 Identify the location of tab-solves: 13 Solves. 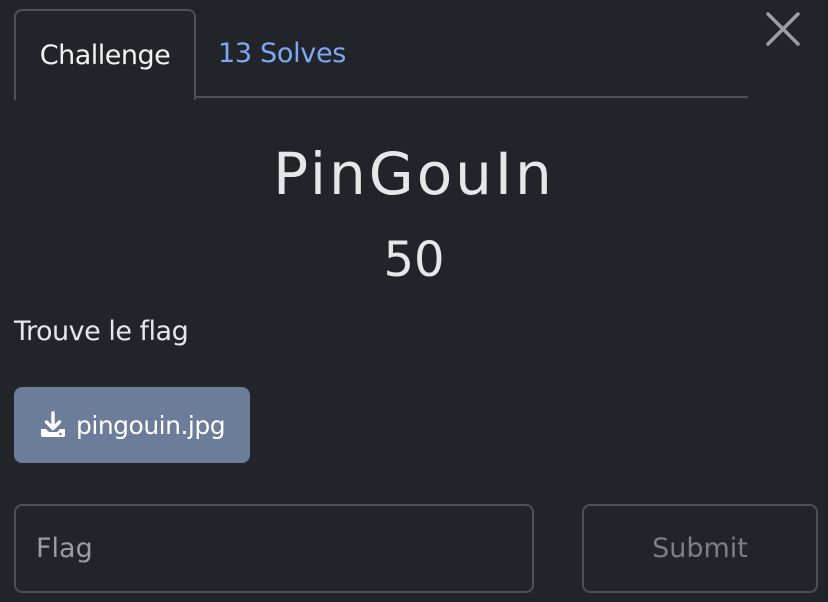
(282, 53).